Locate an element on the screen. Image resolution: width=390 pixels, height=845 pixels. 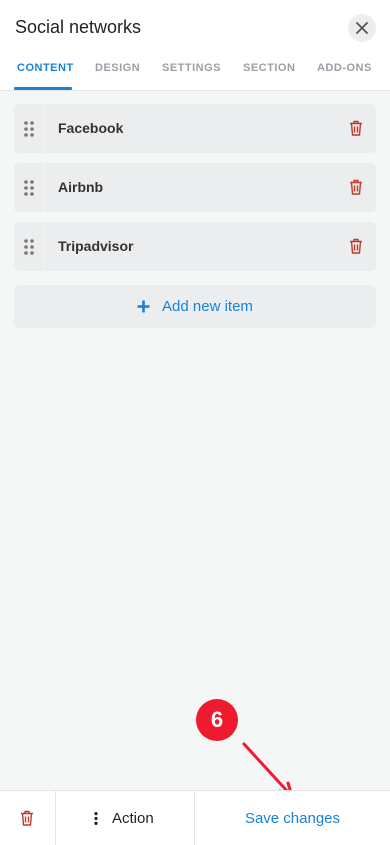
step-badge: 6 is located at coordinates (217, 720).